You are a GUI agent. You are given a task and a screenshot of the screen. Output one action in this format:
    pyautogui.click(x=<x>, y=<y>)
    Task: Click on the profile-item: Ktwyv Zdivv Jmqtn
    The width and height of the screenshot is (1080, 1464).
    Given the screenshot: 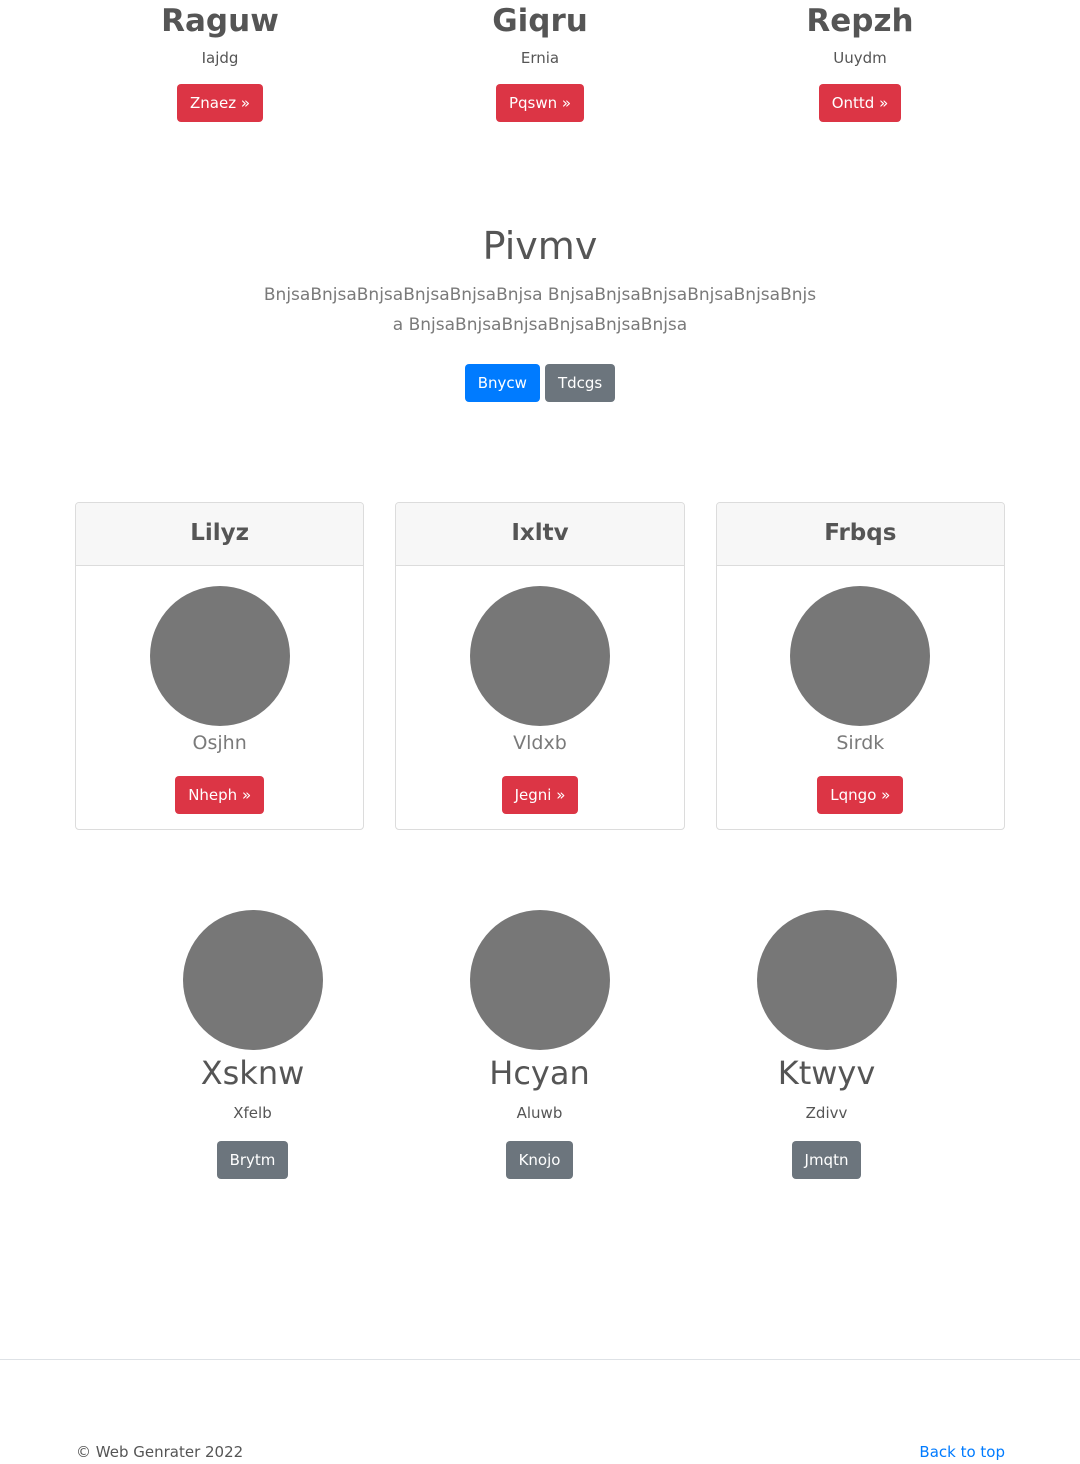 What is the action you would take?
    pyautogui.click(x=826, y=1044)
    